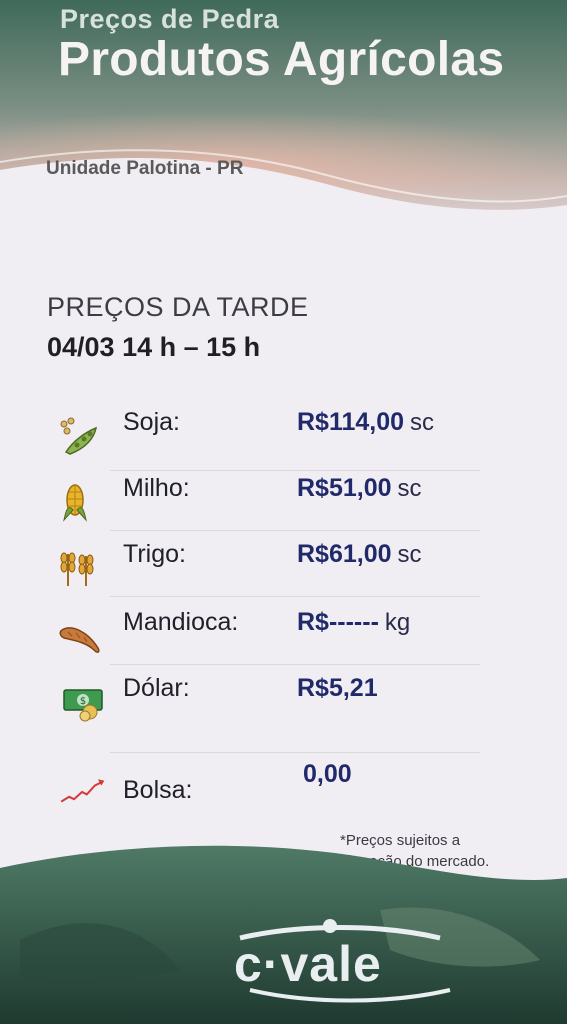 The image size is (567, 1024). What do you see at coordinates (170, 19) in the screenshot?
I see `header-subtitle: Preços de Pedra` at bounding box center [170, 19].